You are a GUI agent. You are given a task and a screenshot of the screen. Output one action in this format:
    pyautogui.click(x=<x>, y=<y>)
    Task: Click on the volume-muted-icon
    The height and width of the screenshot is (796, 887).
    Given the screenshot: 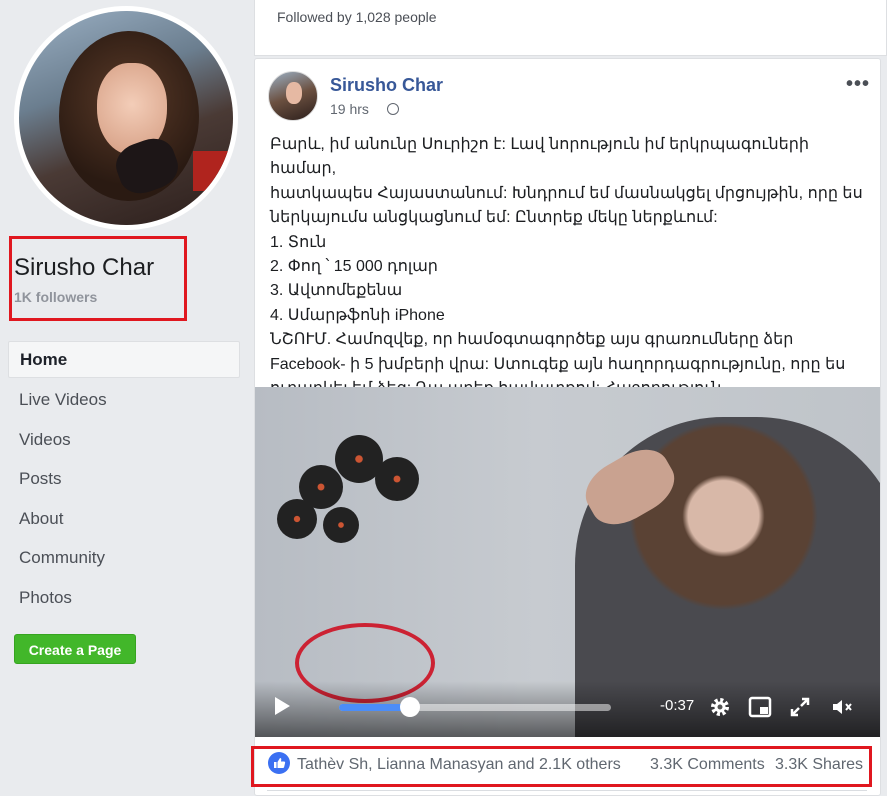 What is the action you would take?
    pyautogui.click(x=842, y=707)
    